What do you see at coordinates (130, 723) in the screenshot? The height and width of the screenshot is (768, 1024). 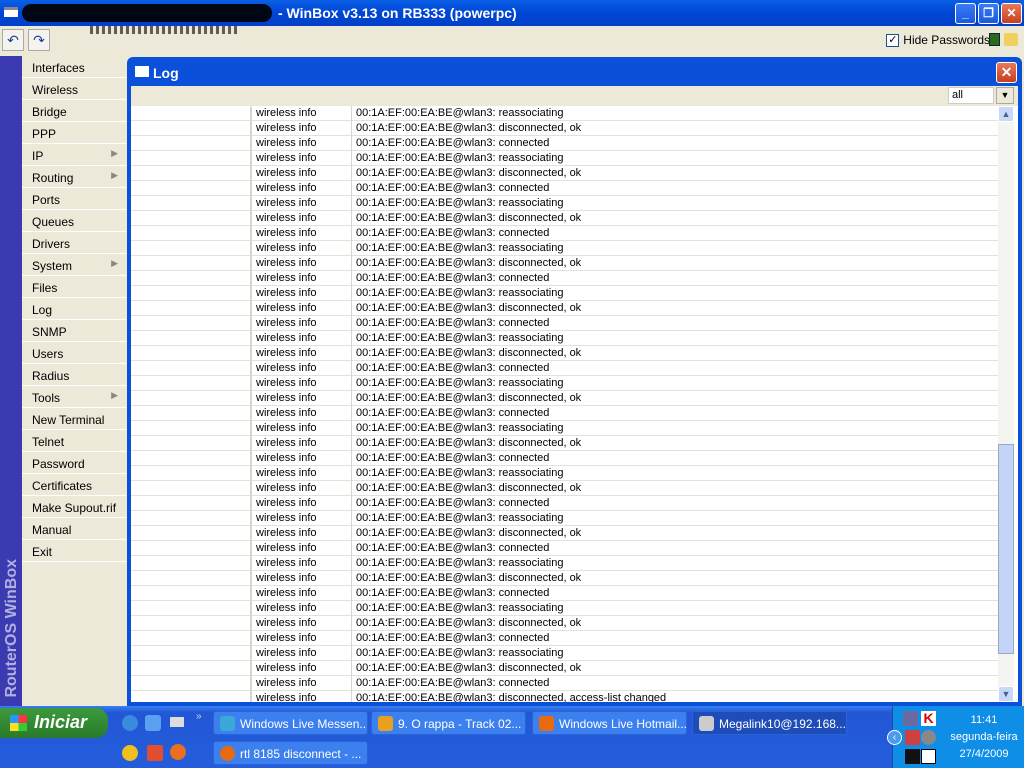 I see `internet-explorer-icon` at bounding box center [130, 723].